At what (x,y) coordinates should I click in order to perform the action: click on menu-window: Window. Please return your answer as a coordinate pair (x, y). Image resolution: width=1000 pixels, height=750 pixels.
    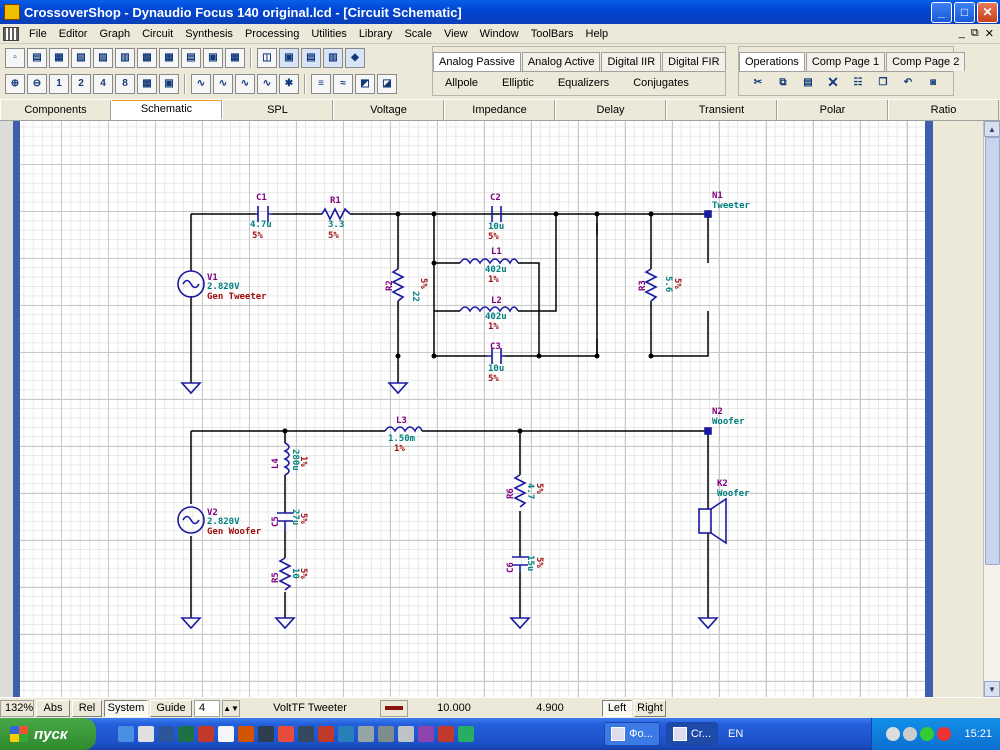
    Looking at the image, I should click on (499, 34).